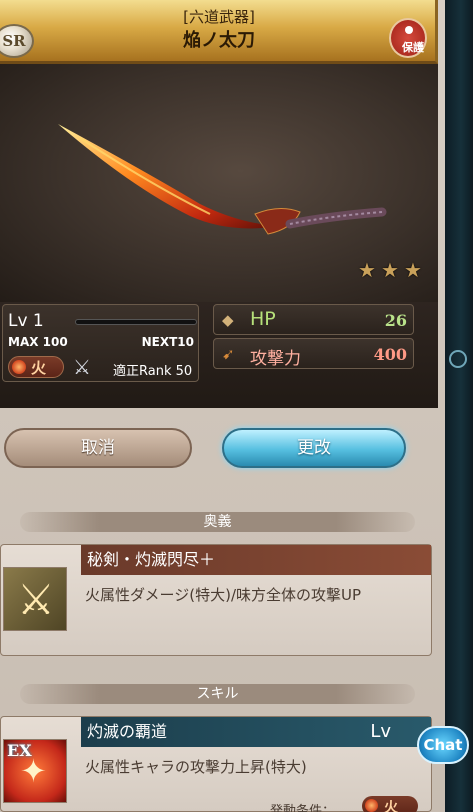 The image size is (473, 812). I want to click on skill-section-header: スキル, so click(217, 694).